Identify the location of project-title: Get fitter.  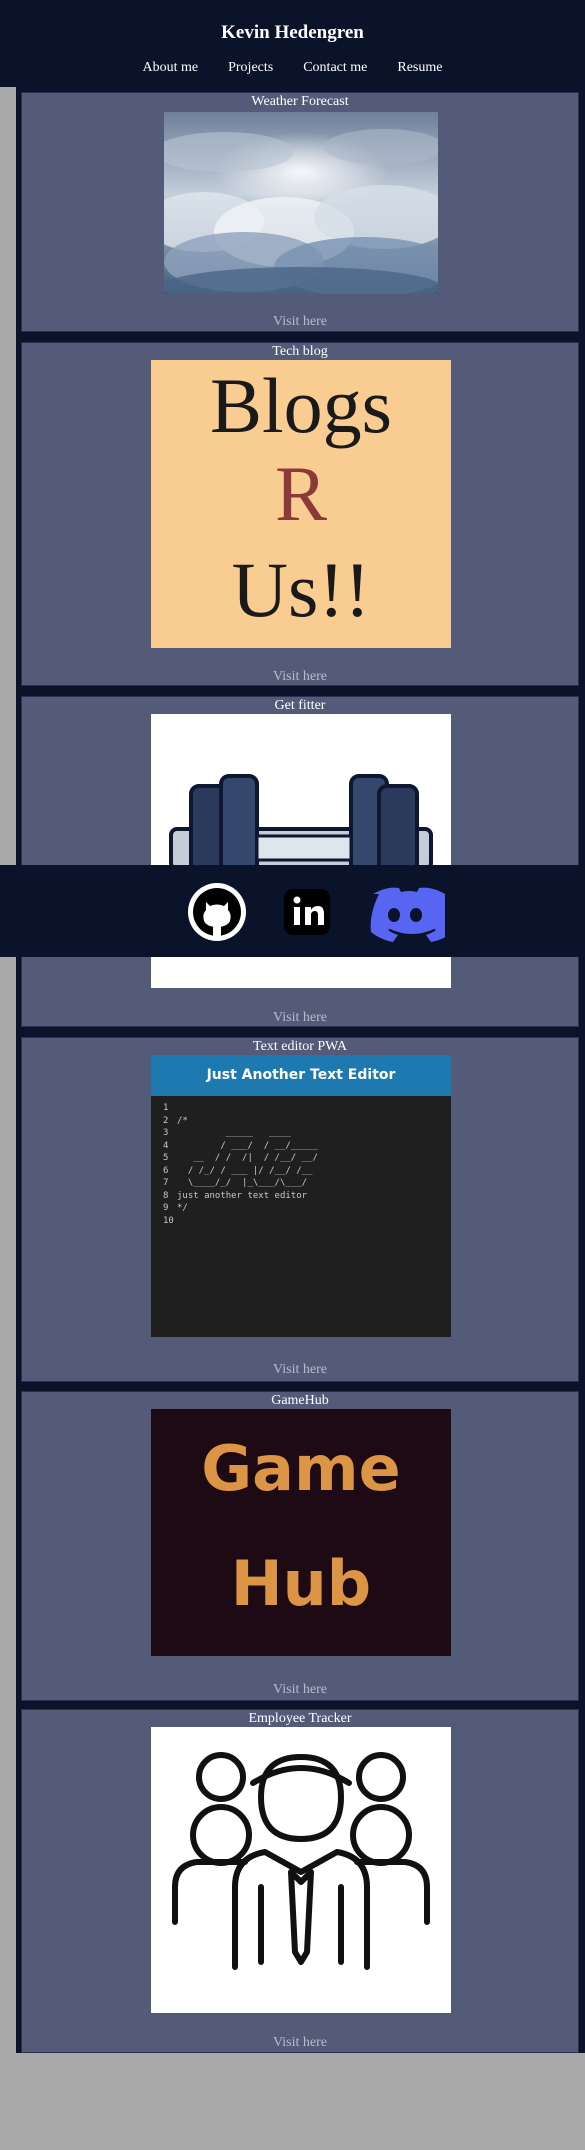
(300, 705).